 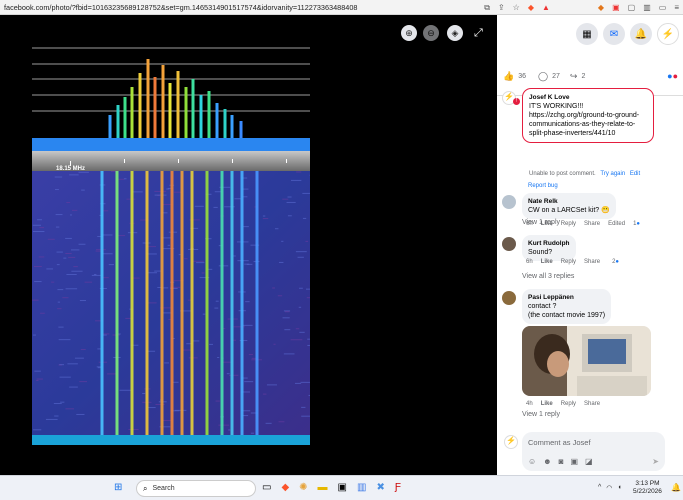 What do you see at coordinates (605, 210) in the screenshot?
I see `grin-emoji-icon: 😬` at bounding box center [605, 210].